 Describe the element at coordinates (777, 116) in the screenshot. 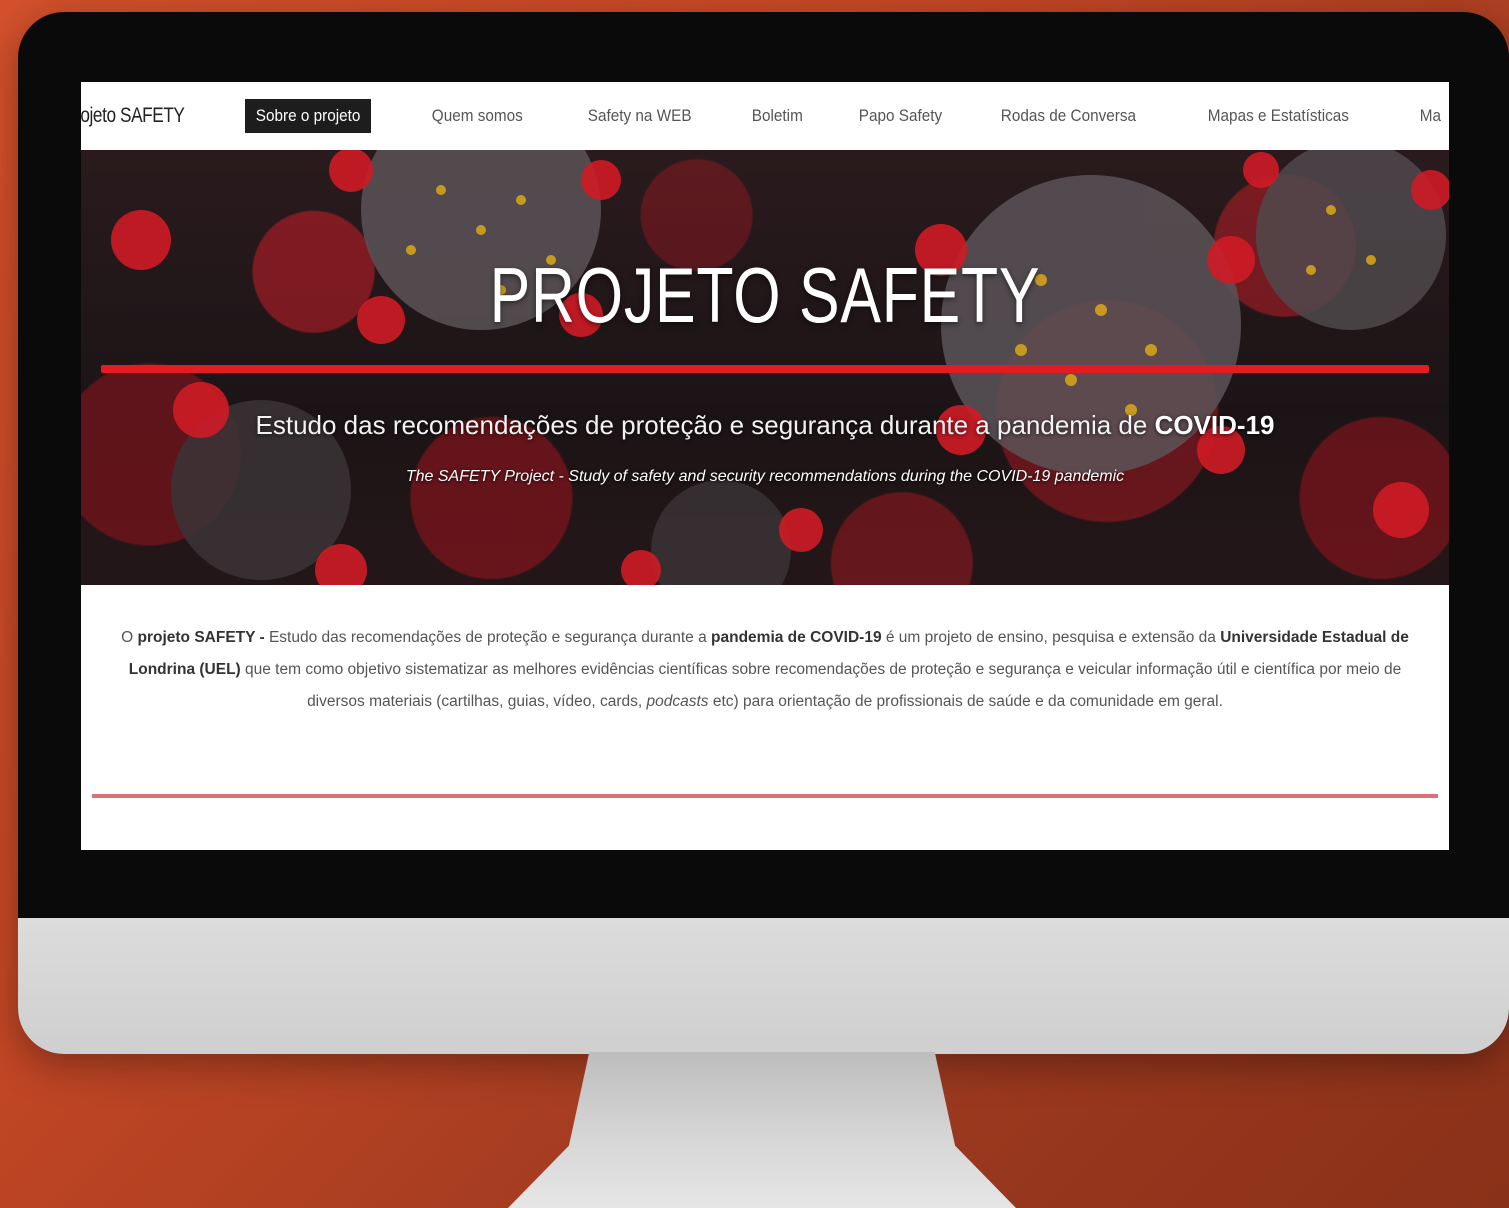

I see `nav-item-boletim: Boletim` at that location.